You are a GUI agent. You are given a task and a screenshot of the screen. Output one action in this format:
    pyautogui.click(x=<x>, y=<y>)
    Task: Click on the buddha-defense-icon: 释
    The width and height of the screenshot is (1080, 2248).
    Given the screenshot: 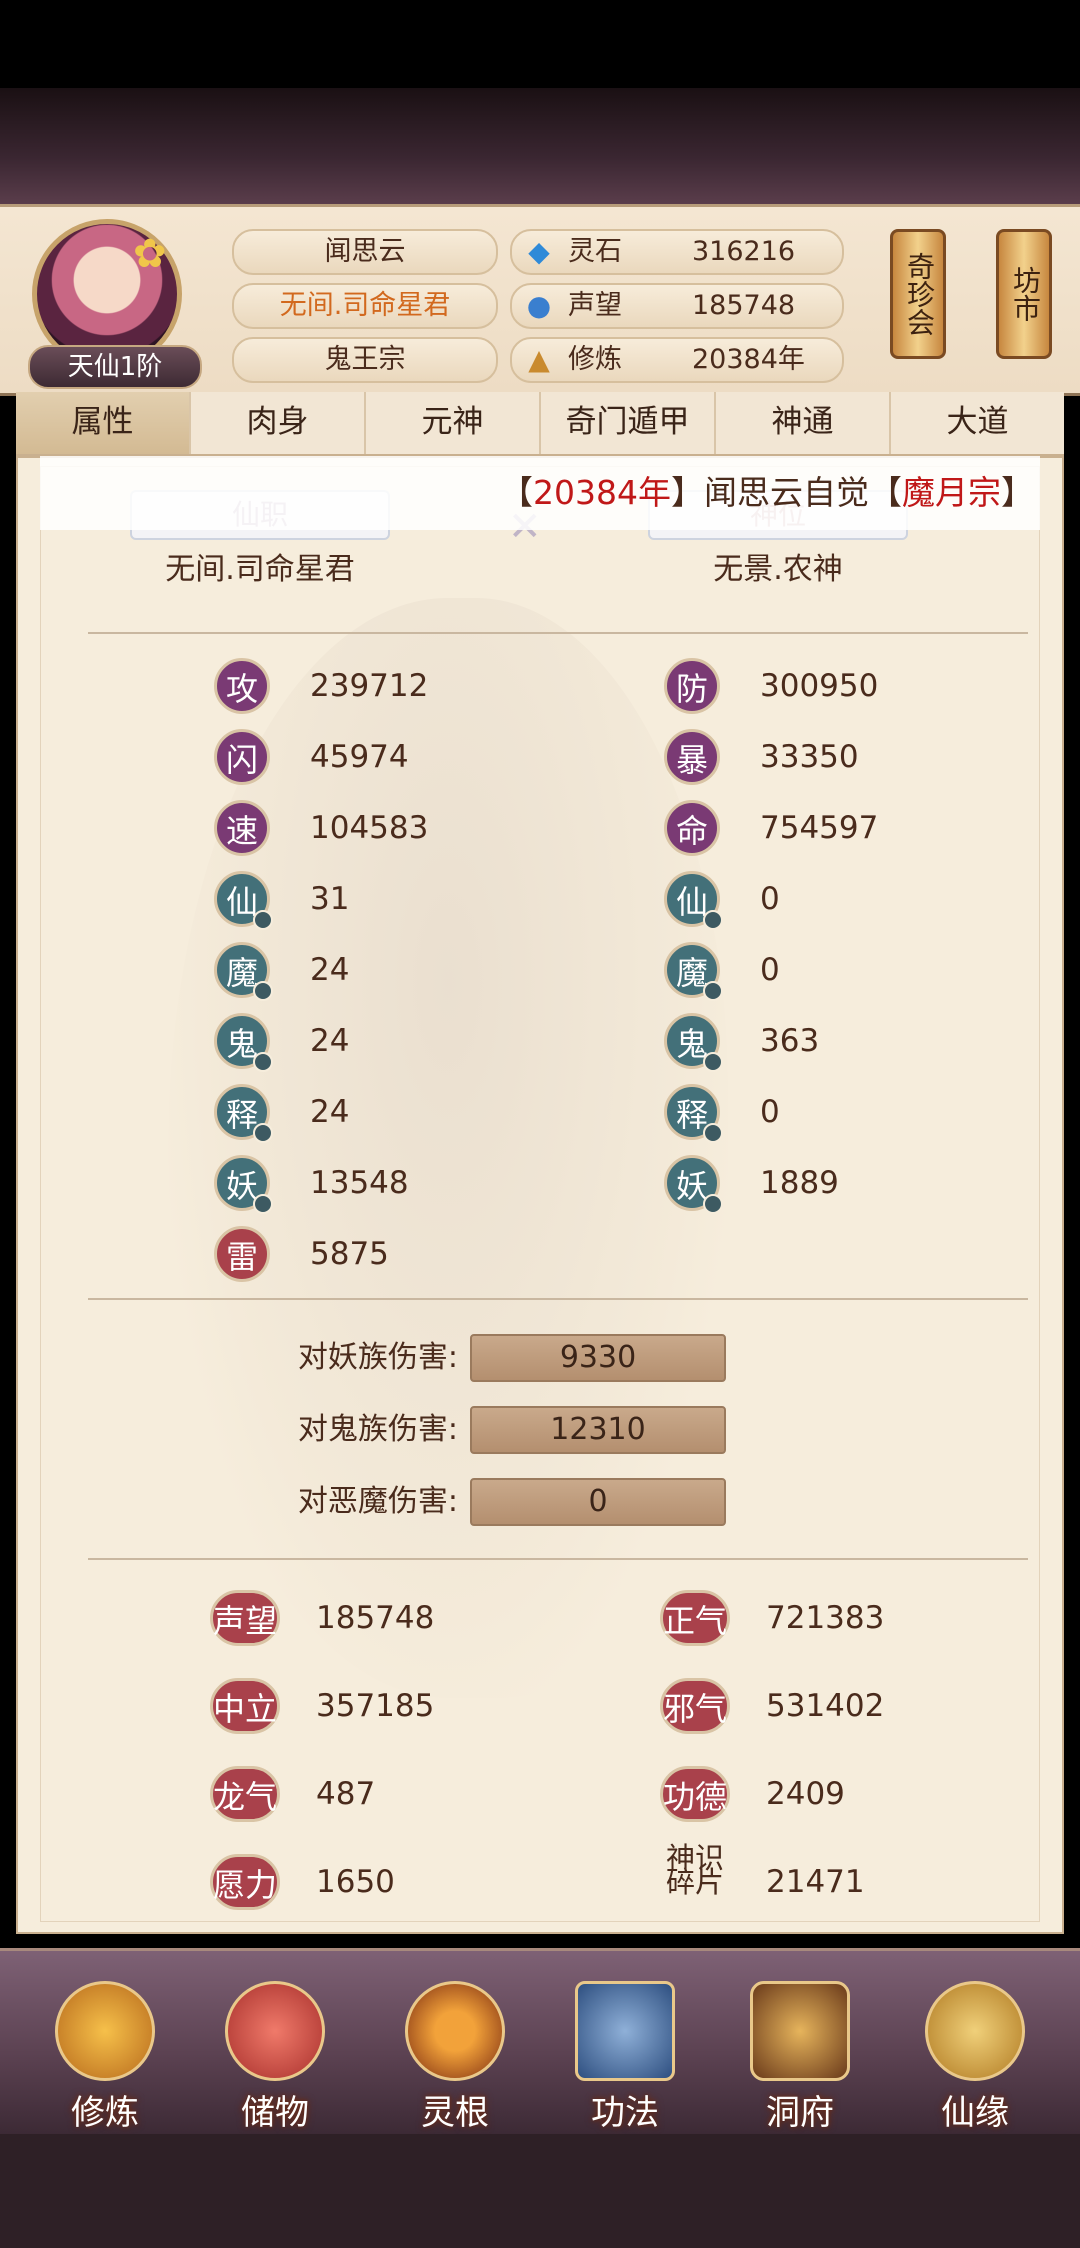 What is the action you would take?
    pyautogui.click(x=693, y=1113)
    